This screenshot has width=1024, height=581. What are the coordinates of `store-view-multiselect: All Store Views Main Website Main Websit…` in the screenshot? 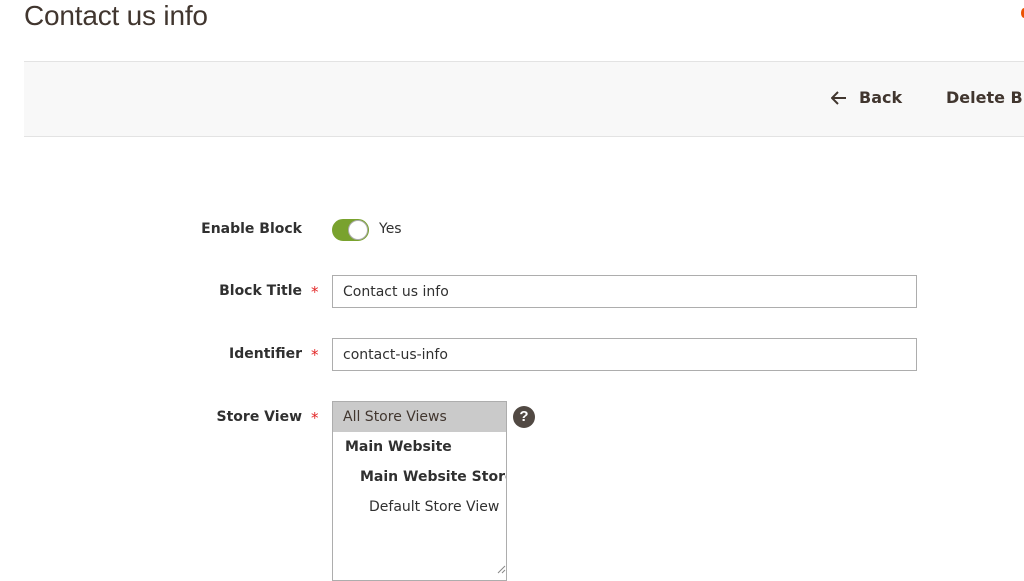 It's located at (419, 491).